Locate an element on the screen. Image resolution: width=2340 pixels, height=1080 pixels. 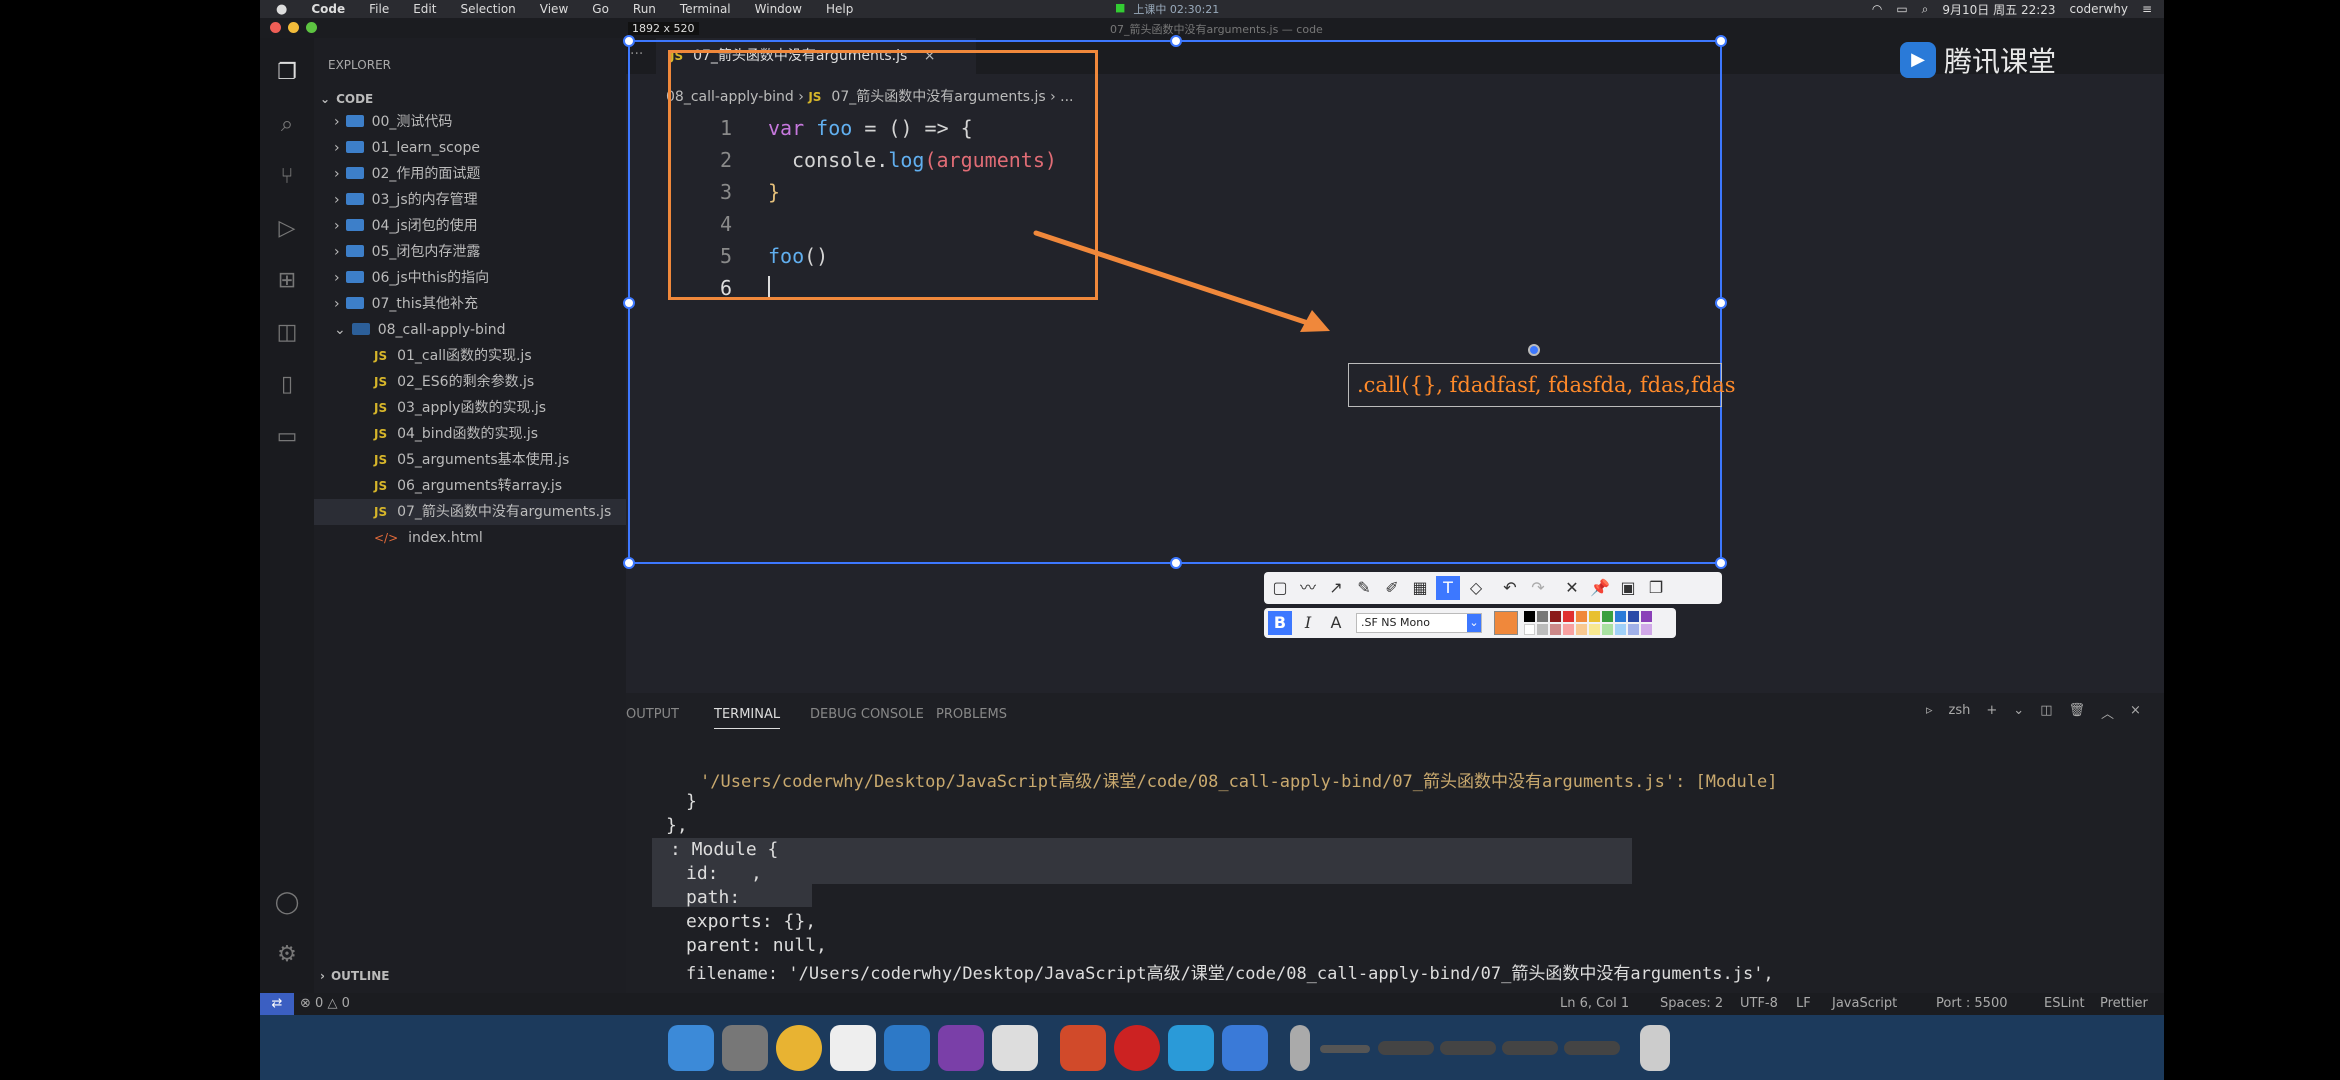
menubar-user: coderwhy is located at coordinates (2099, 9).